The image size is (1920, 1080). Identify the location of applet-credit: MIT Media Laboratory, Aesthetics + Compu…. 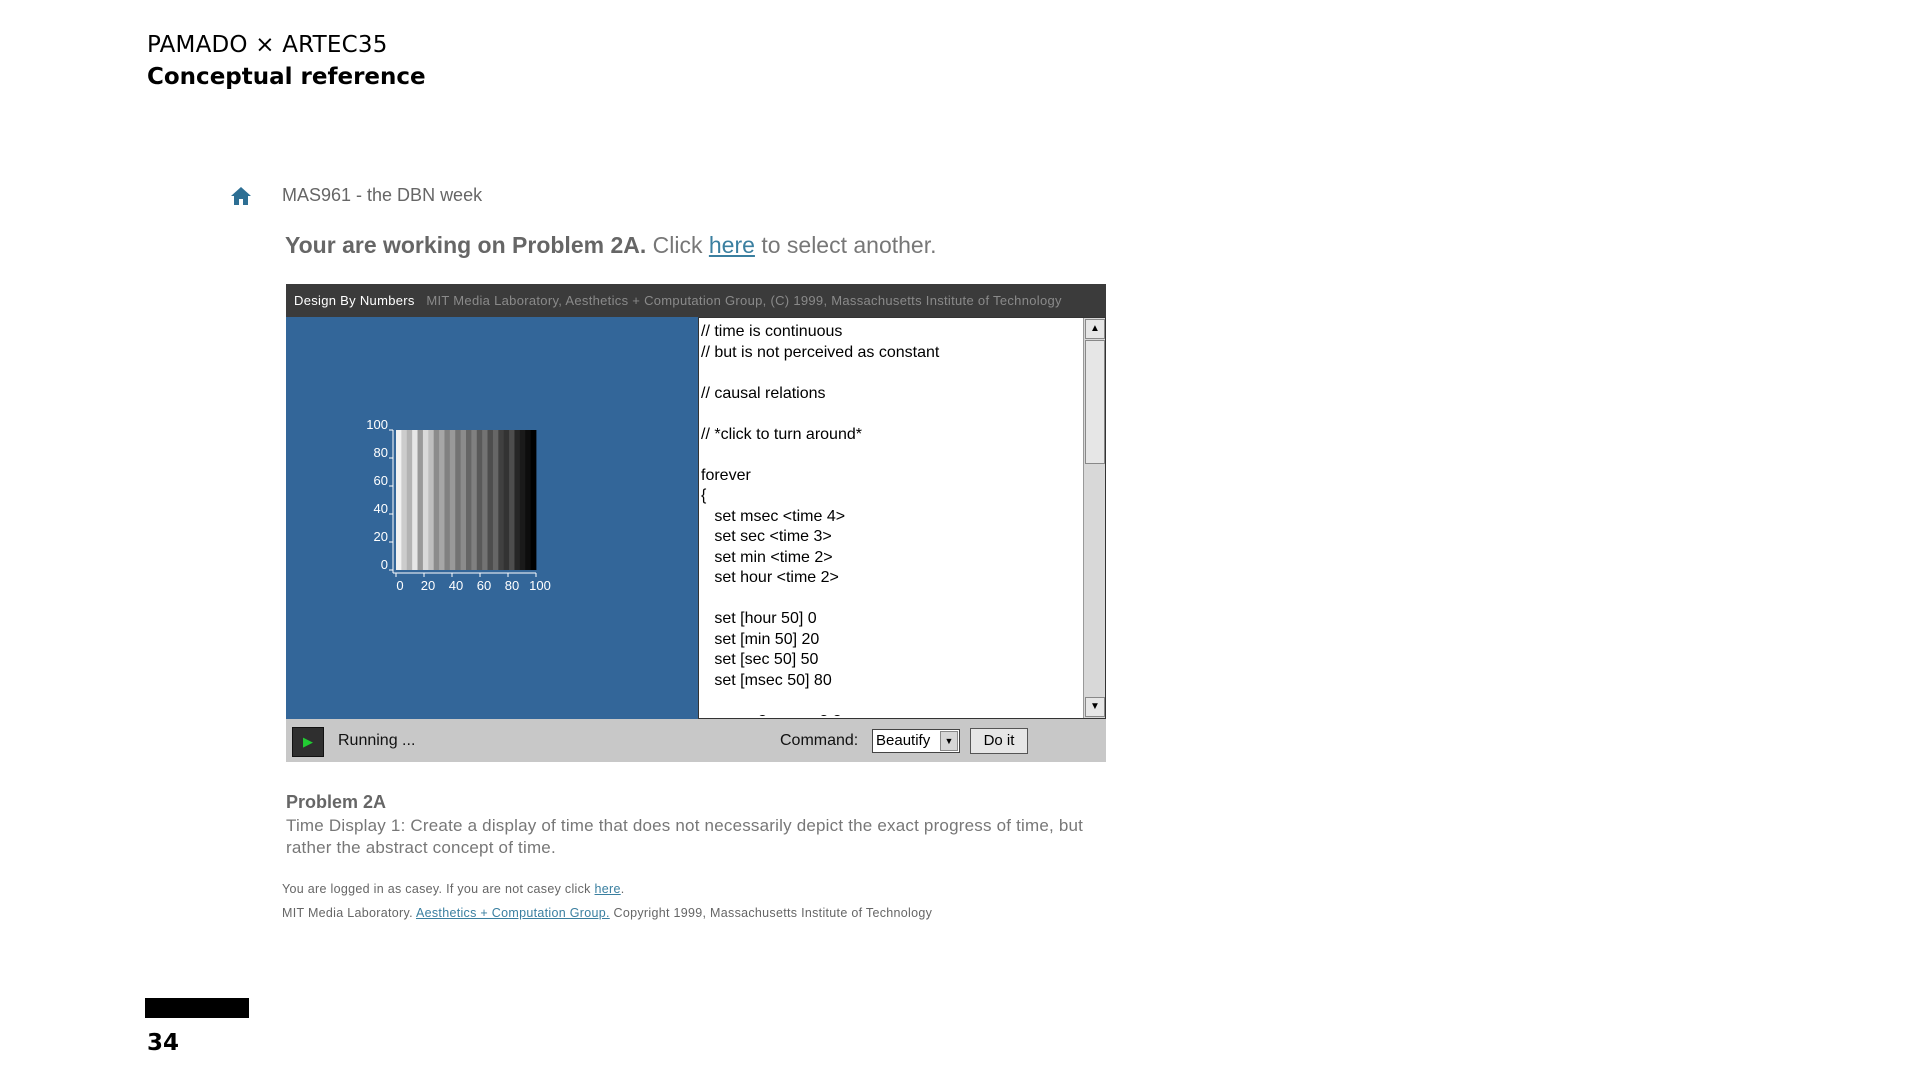
(744, 300).